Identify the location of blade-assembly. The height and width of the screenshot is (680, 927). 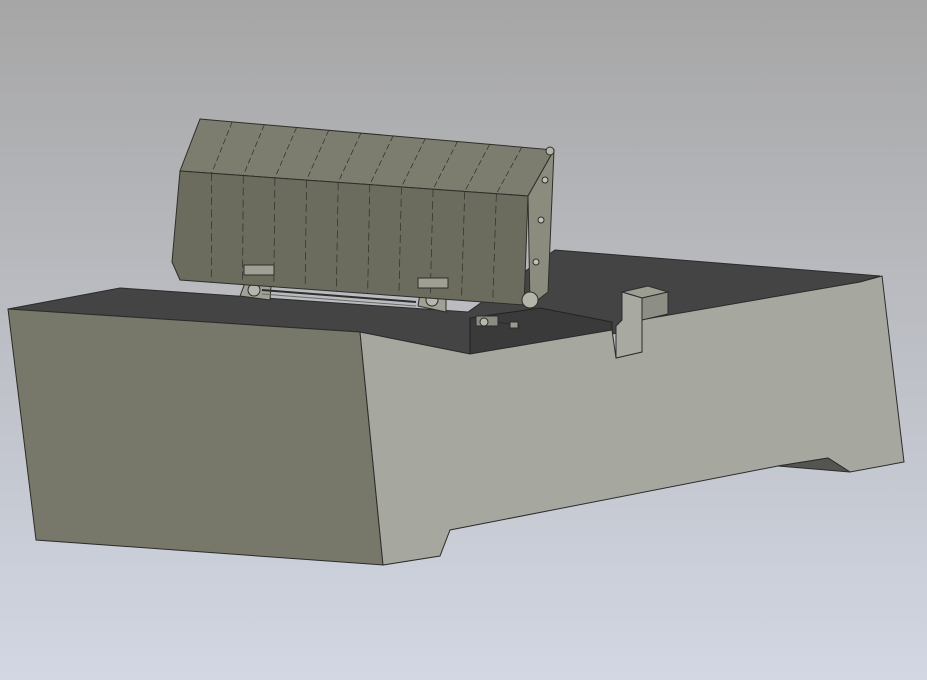
(363, 213).